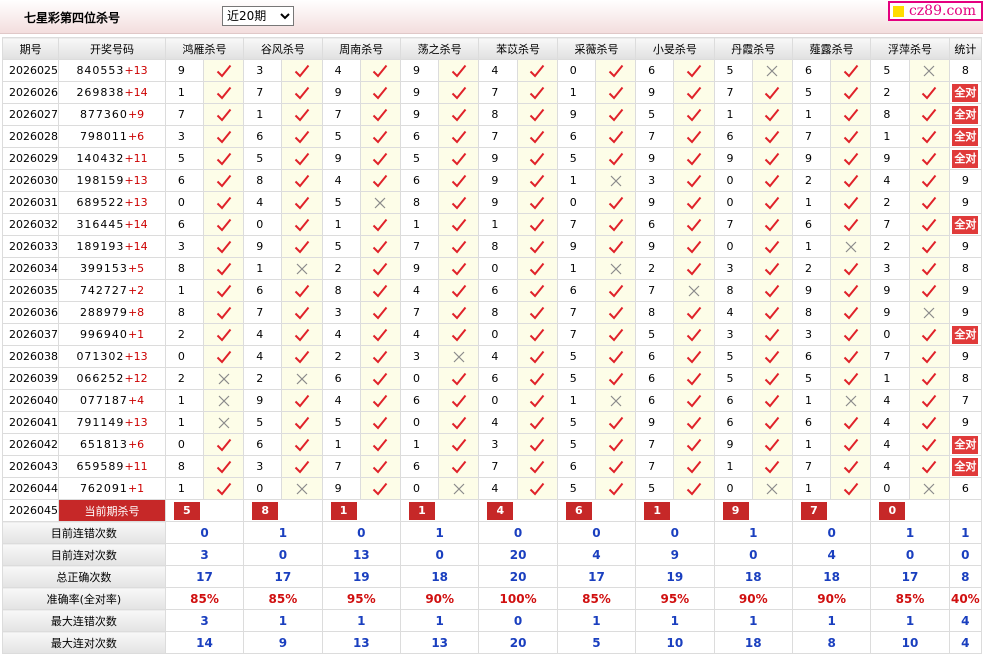 Image resolution: width=983 pixels, height=654 pixels. Describe the element at coordinates (492, 268) in the screenshot. I see `table-row: 2026034 399153+5 8 1 2 9 0 1 2 3 2 3 8` at that location.